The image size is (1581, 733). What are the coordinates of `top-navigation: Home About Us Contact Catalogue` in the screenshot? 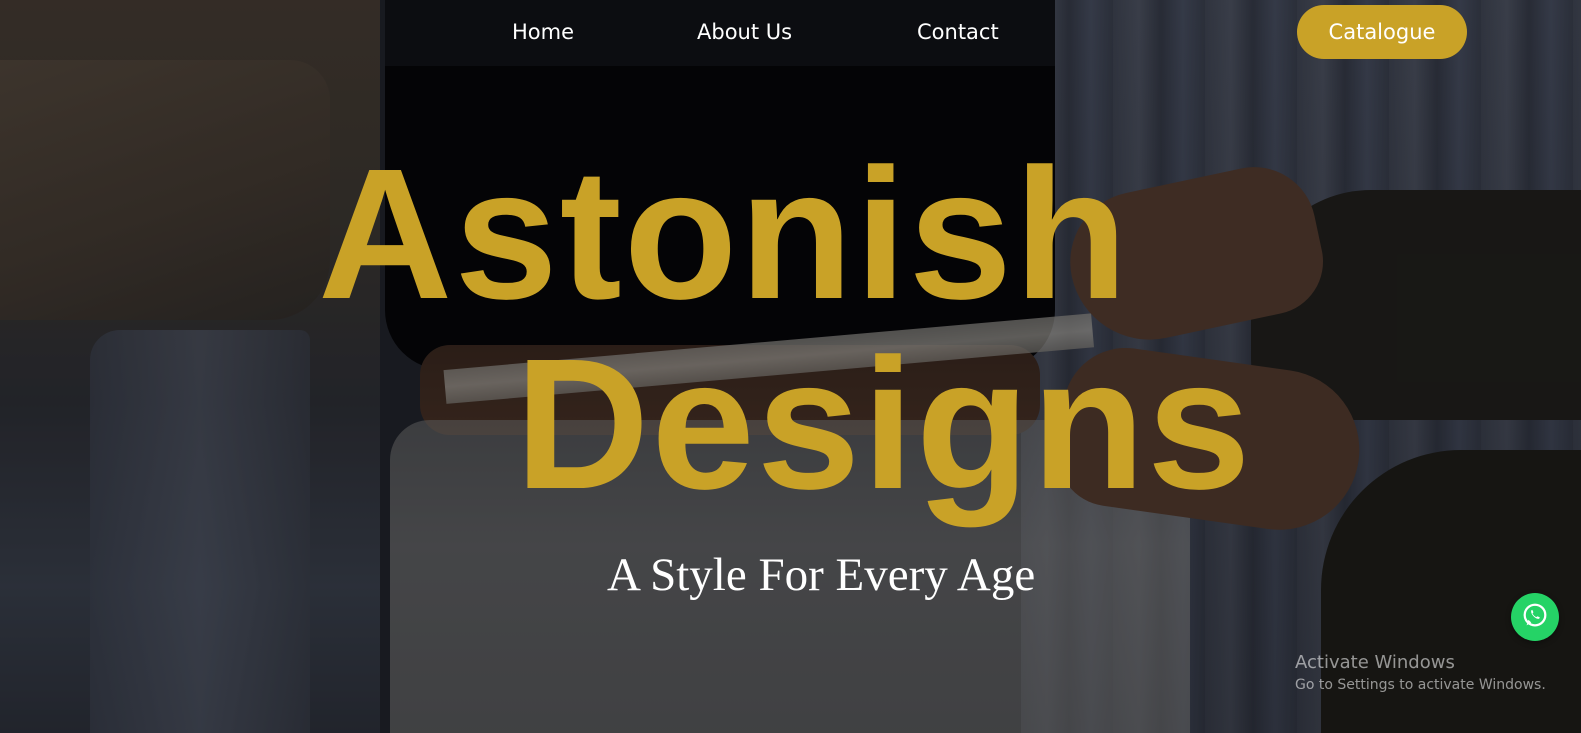 It's located at (790, 33).